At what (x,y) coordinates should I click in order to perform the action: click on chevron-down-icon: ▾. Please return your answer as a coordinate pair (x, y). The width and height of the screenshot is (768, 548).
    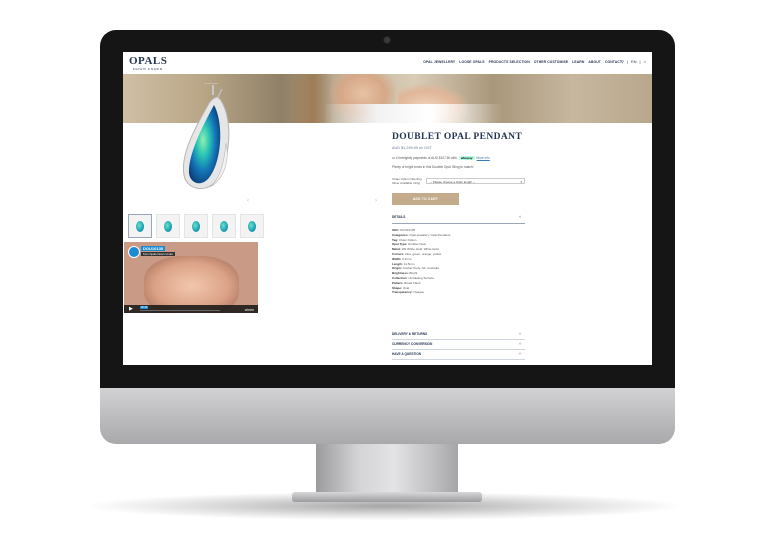
    Looking at the image, I should click on (521, 182).